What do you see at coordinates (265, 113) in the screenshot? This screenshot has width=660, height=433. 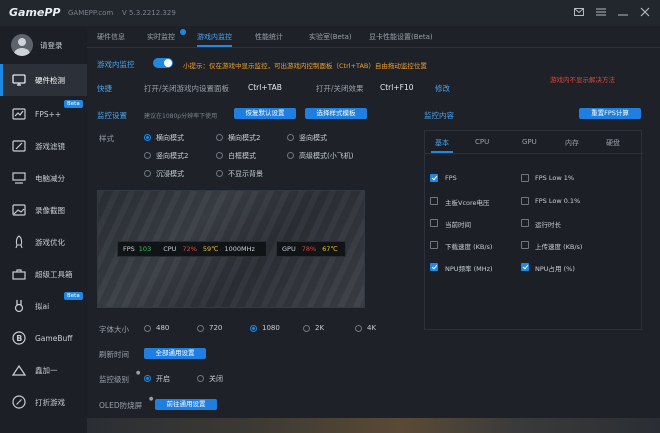 I see `restore-default-button: 恢复默认设置` at bounding box center [265, 113].